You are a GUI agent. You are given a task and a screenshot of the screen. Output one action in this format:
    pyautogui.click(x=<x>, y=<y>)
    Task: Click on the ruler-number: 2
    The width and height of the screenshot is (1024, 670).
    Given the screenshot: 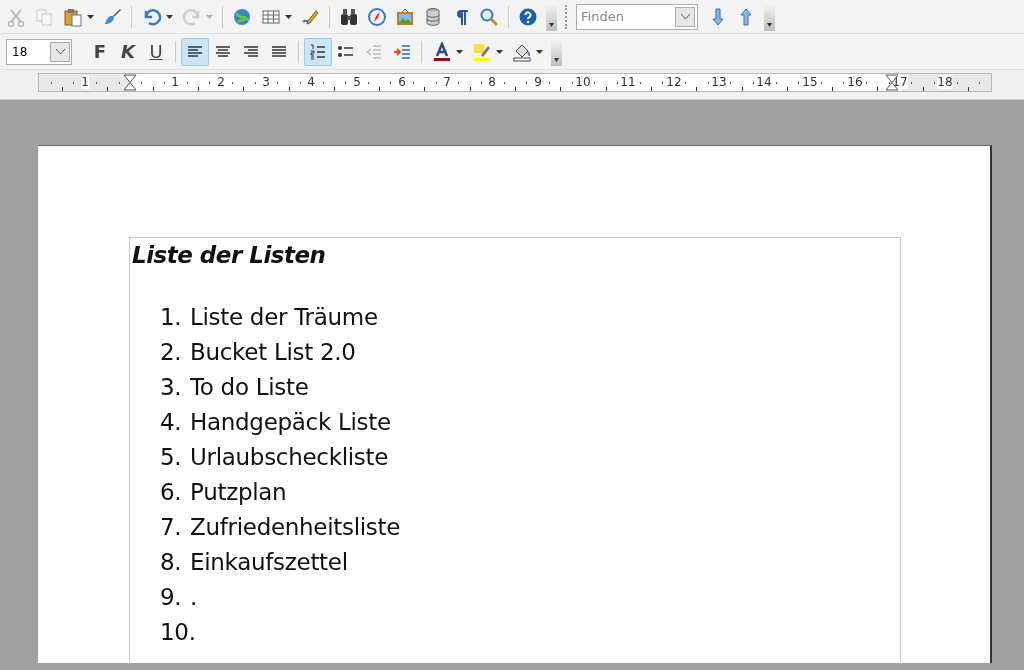 What is the action you would take?
    pyautogui.click(x=221, y=82)
    